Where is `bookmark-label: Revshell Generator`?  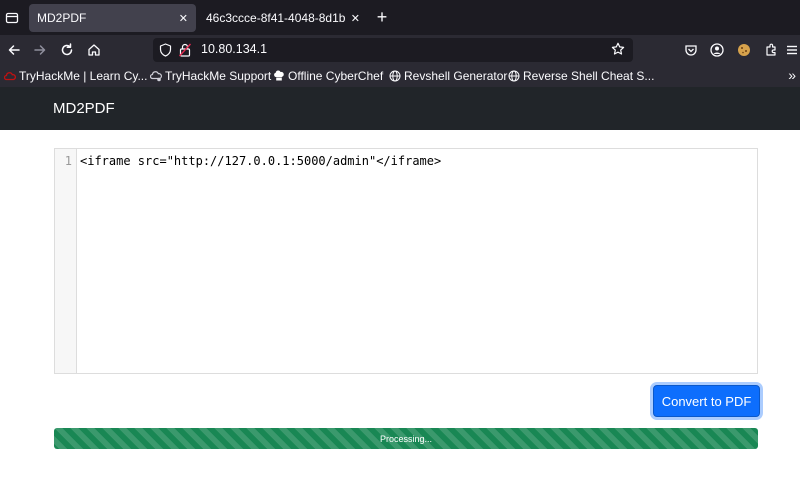 bookmark-label: Revshell Generator is located at coordinates (456, 76).